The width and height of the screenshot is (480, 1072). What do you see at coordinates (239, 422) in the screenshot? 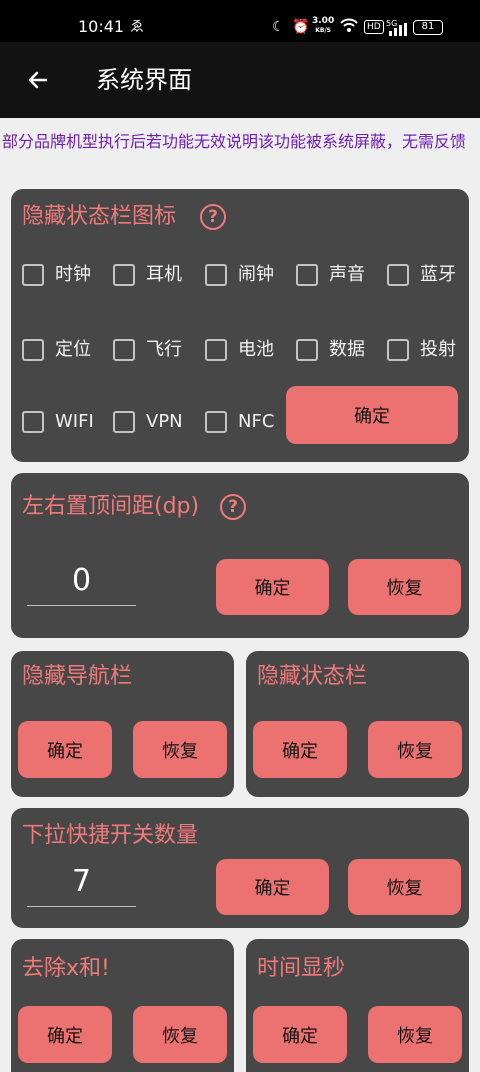
I see `checkbox-nfc: NFC` at bounding box center [239, 422].